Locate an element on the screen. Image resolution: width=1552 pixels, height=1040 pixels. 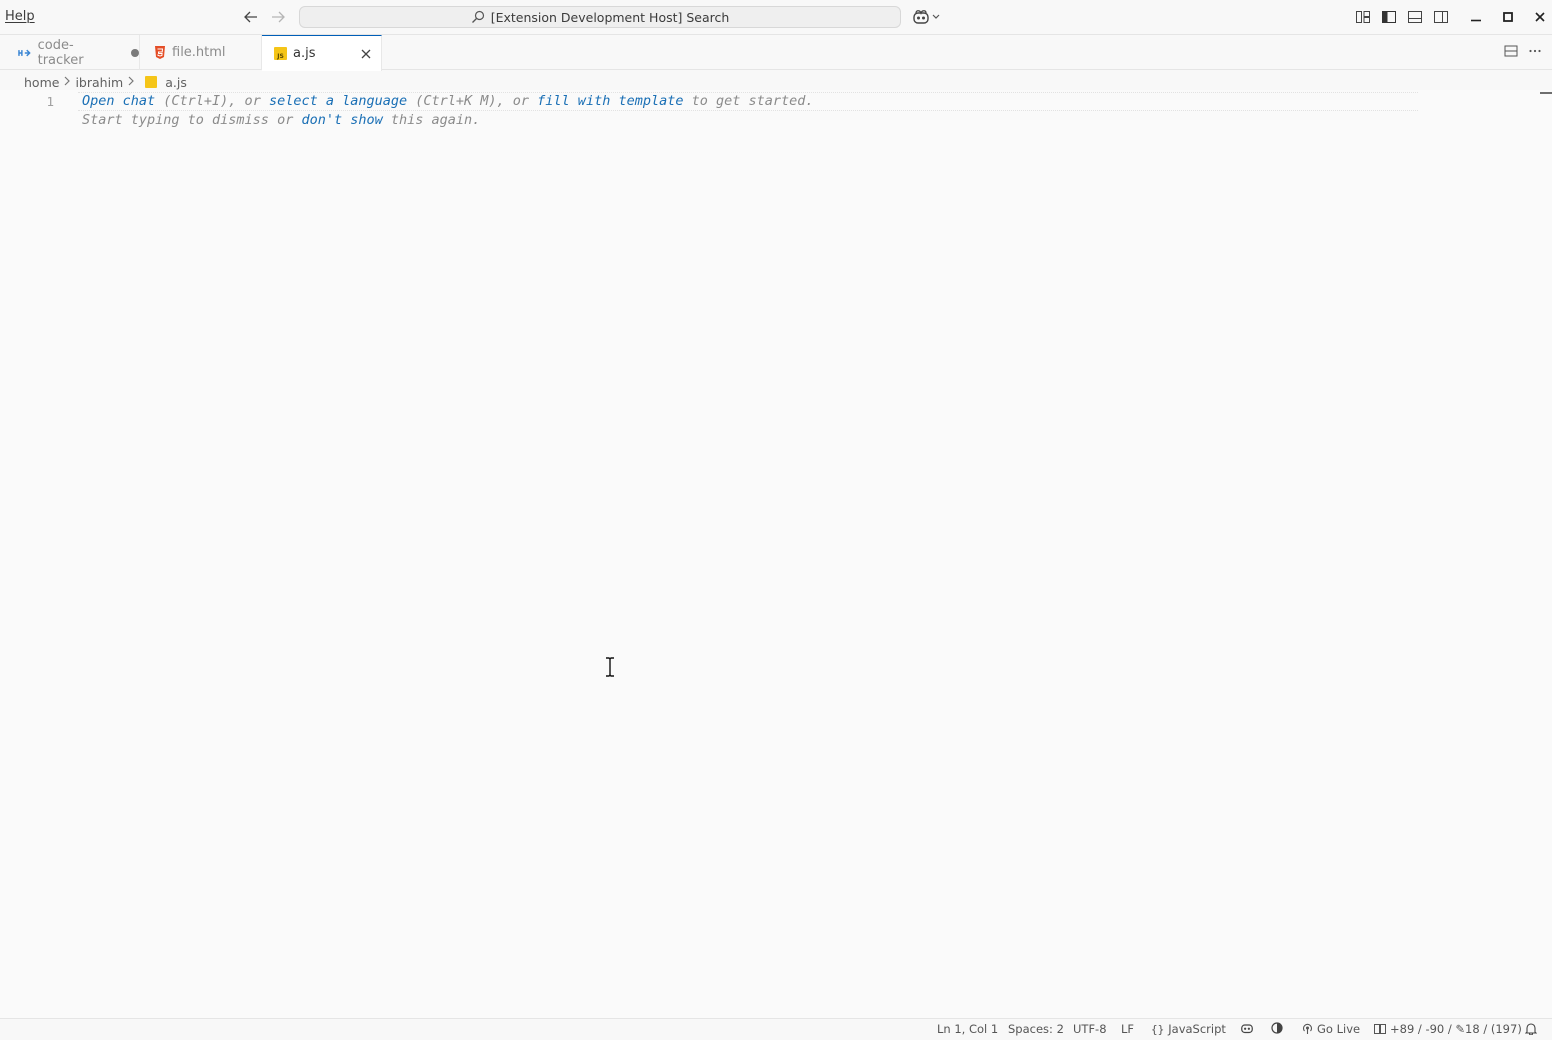
breadcrumb-home: home is located at coordinates (41, 82).